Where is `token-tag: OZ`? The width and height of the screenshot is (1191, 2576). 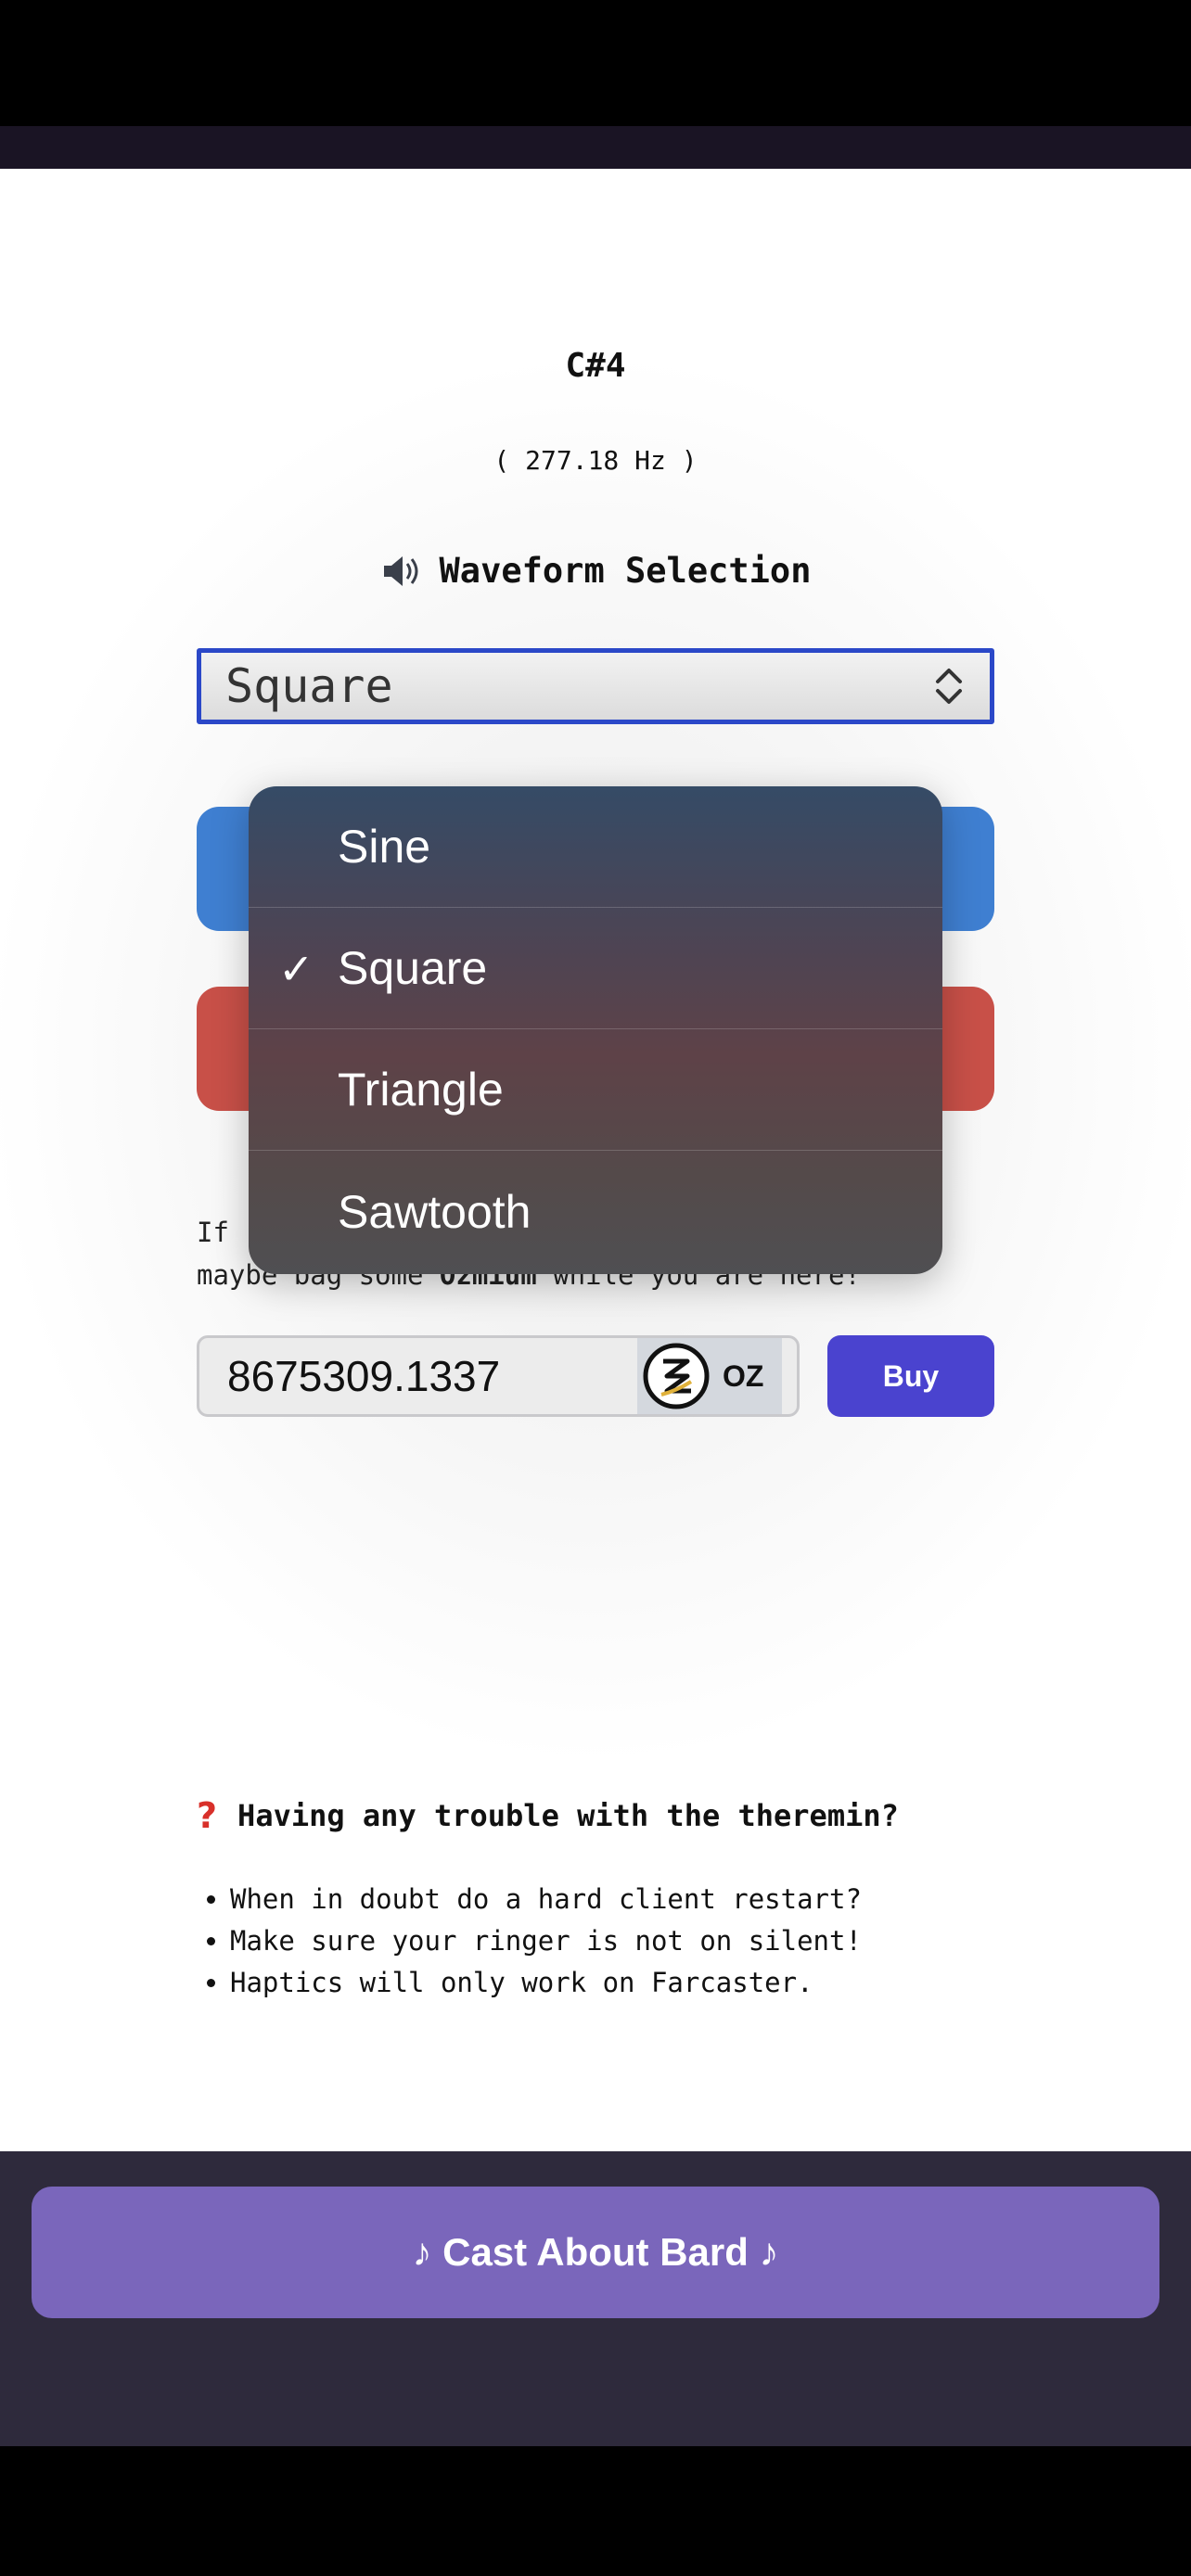
token-tag: OZ is located at coordinates (709, 1376).